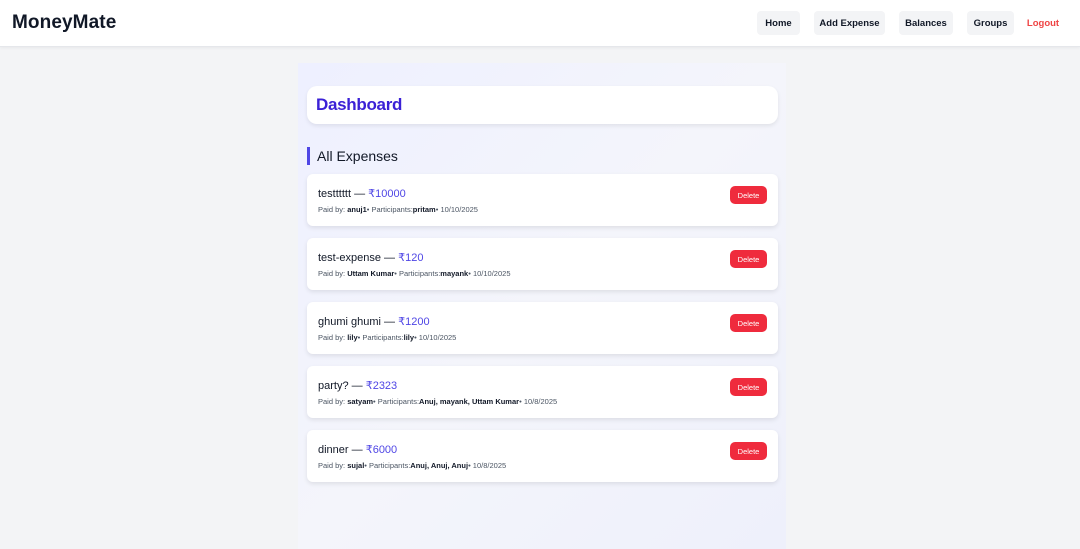  Describe the element at coordinates (357, 209) in the screenshot. I see `paid-by-value: anuj1` at that location.